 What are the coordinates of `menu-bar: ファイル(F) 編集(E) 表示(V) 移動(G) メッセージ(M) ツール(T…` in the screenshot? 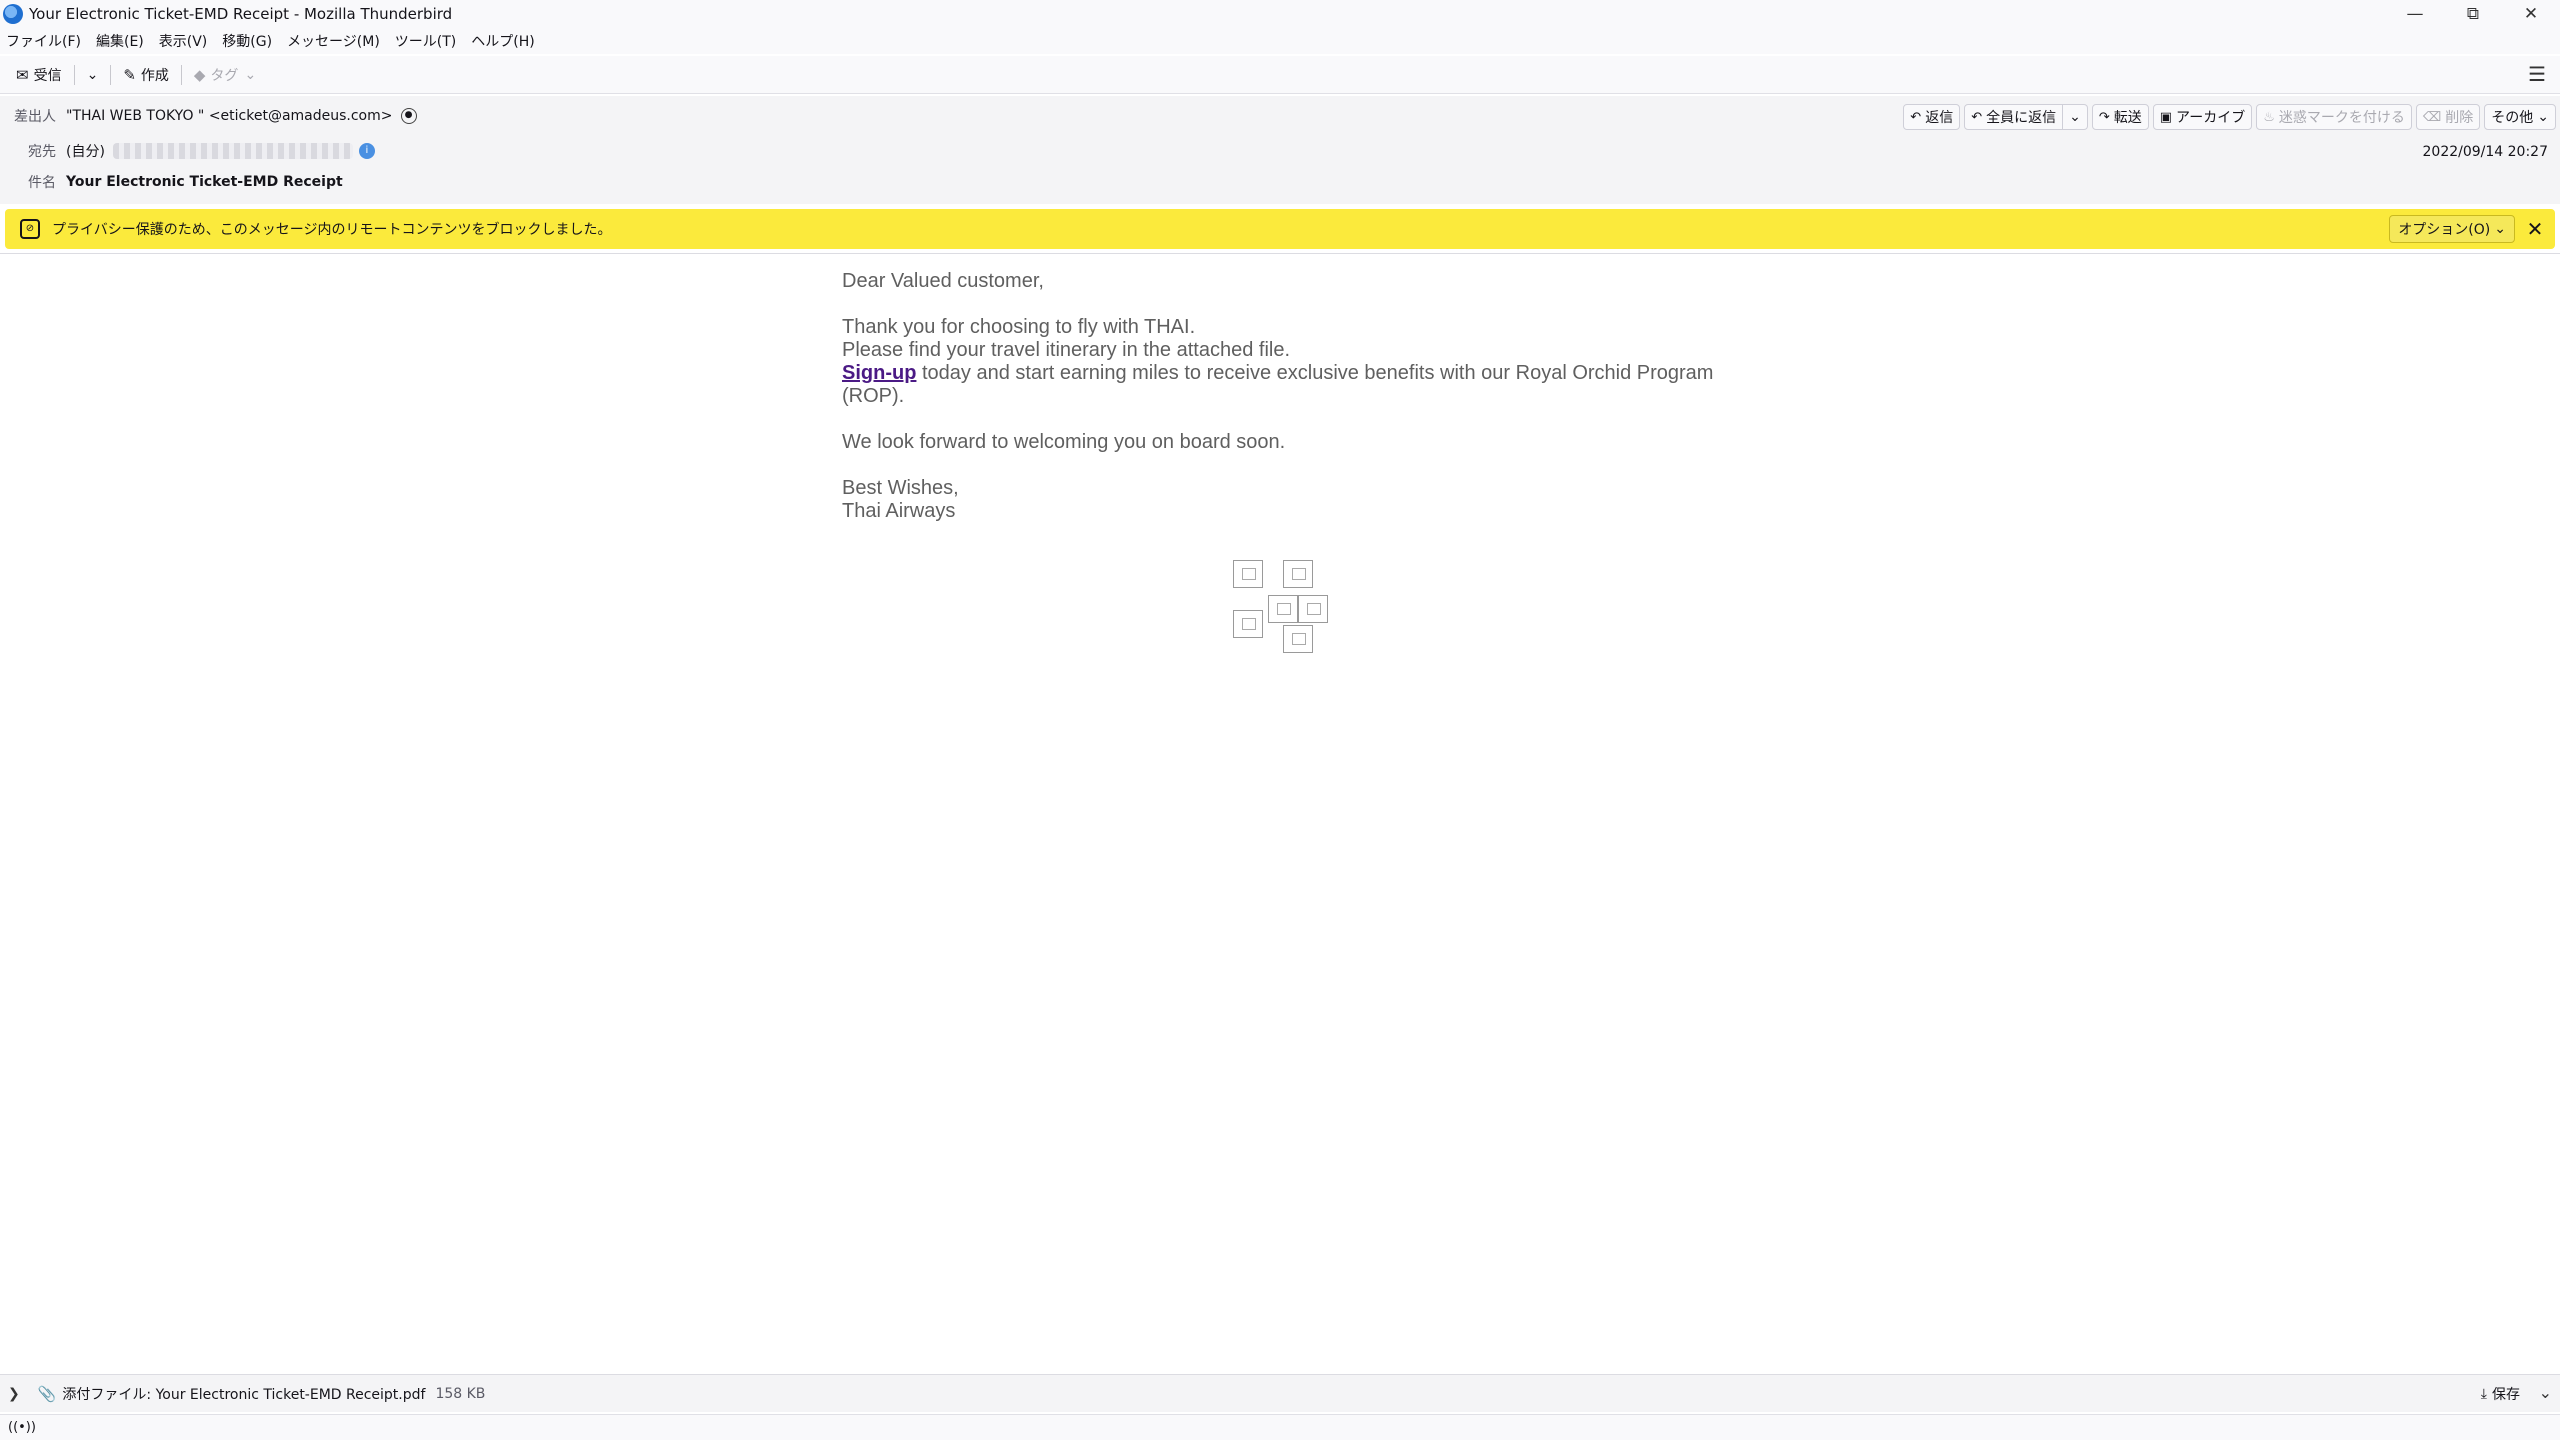 It's located at (1280, 41).